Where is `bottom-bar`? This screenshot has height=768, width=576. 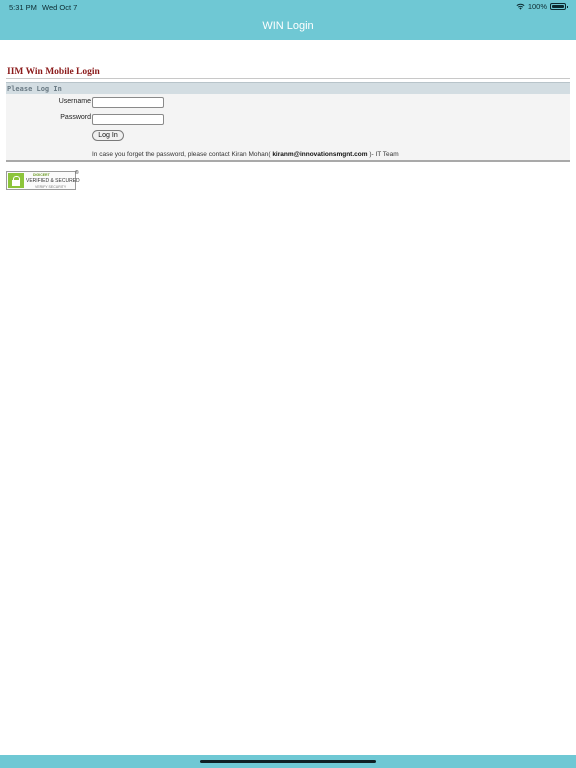 bottom-bar is located at coordinates (288, 761).